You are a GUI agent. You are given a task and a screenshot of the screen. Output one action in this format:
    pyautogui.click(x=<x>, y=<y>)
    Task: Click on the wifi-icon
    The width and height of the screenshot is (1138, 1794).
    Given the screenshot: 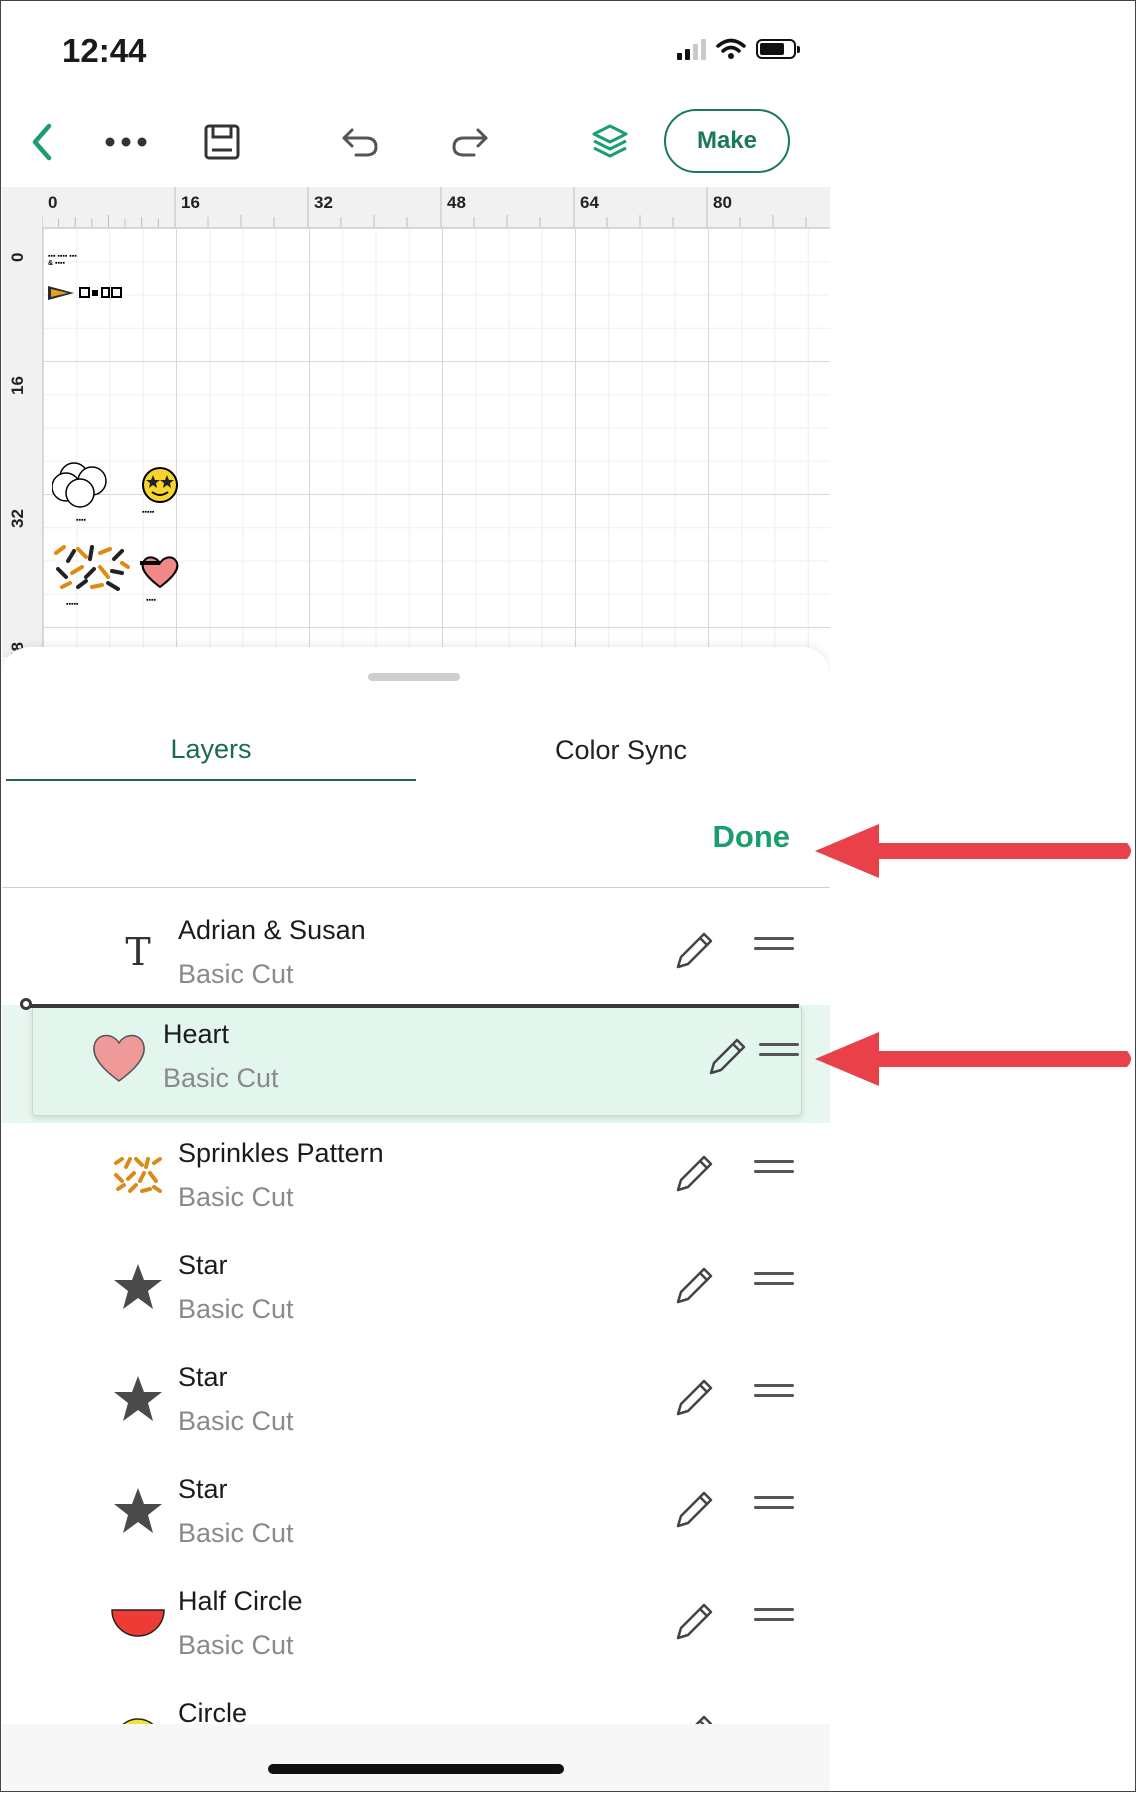 What is the action you would take?
    pyautogui.click(x=731, y=48)
    